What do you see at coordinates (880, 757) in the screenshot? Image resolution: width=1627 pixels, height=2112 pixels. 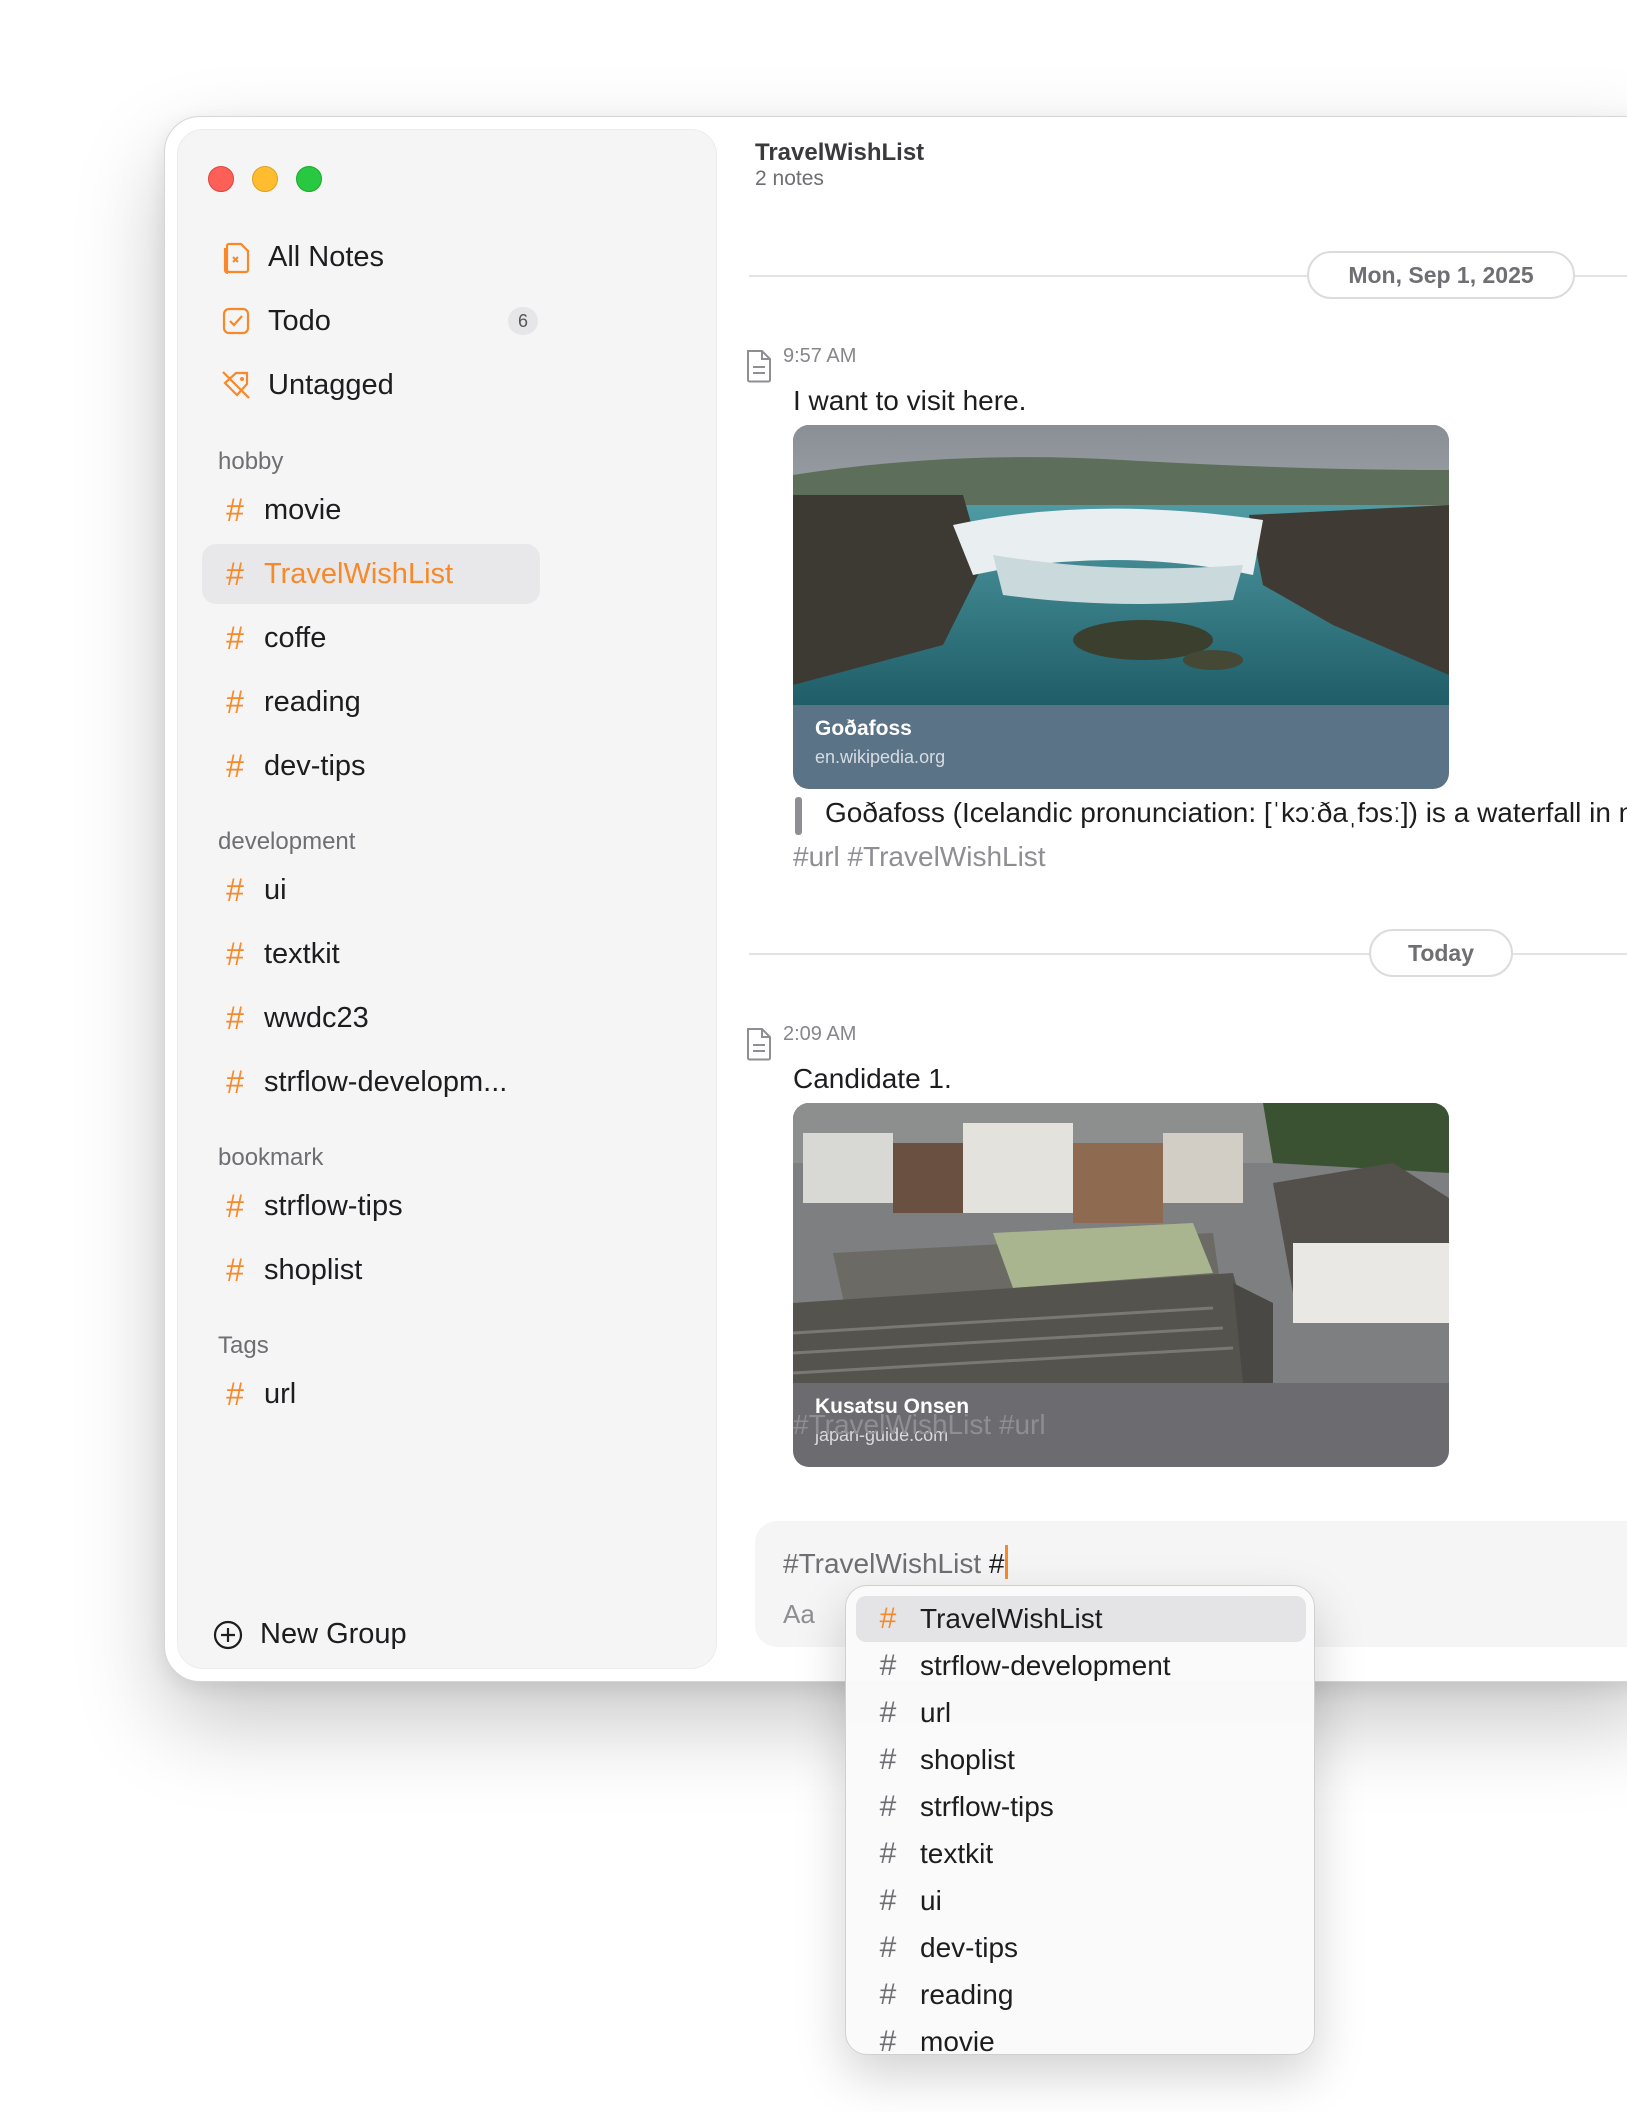 I see `link-site: en.wikipedia.org` at bounding box center [880, 757].